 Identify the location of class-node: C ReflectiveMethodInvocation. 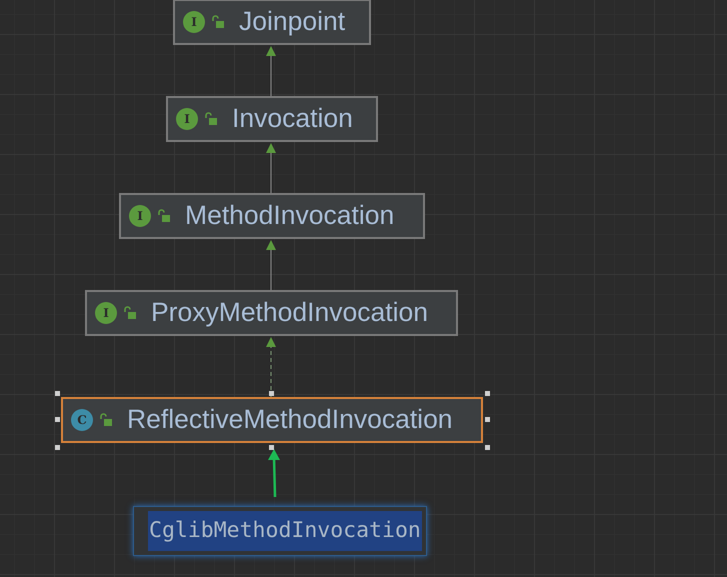
(272, 420).